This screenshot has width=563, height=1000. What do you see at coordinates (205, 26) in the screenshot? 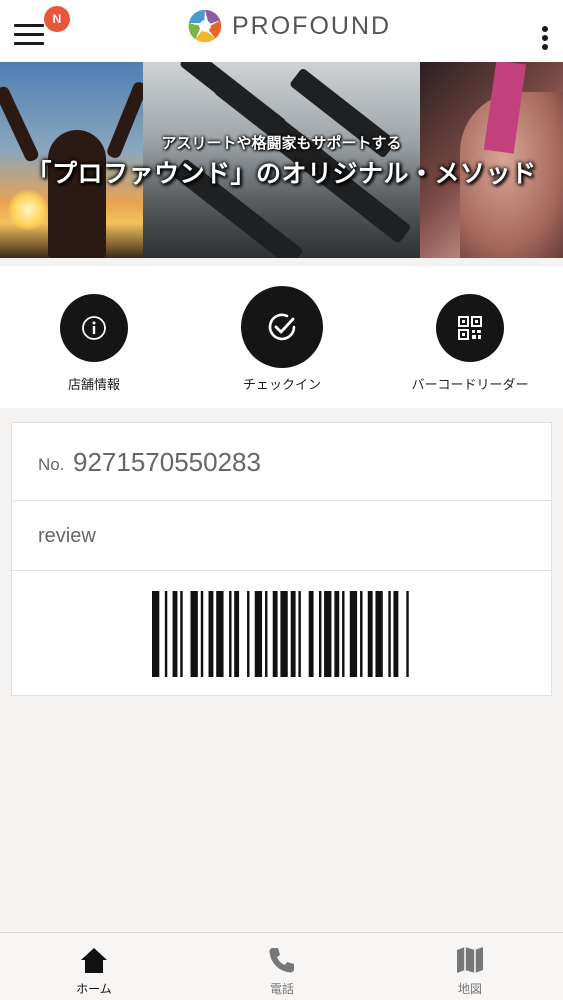
I see `brand-logo-icon` at bounding box center [205, 26].